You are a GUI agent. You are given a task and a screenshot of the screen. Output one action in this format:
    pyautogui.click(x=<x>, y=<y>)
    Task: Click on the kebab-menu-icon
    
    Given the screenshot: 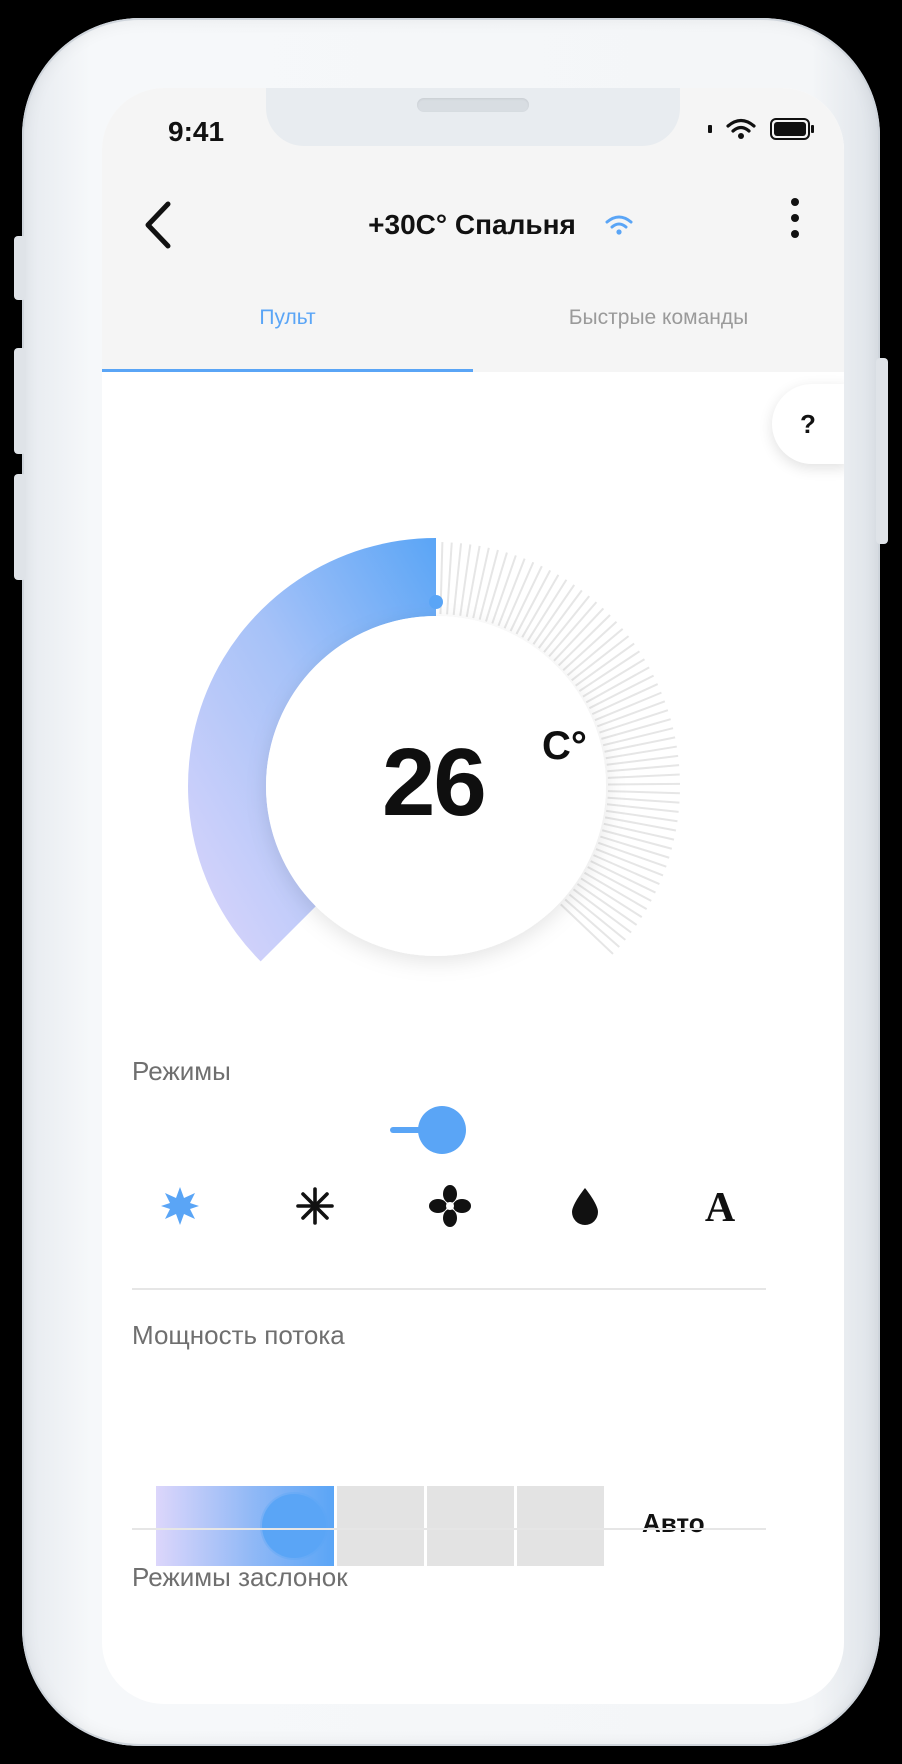 What is the action you would take?
    pyautogui.click(x=795, y=224)
    